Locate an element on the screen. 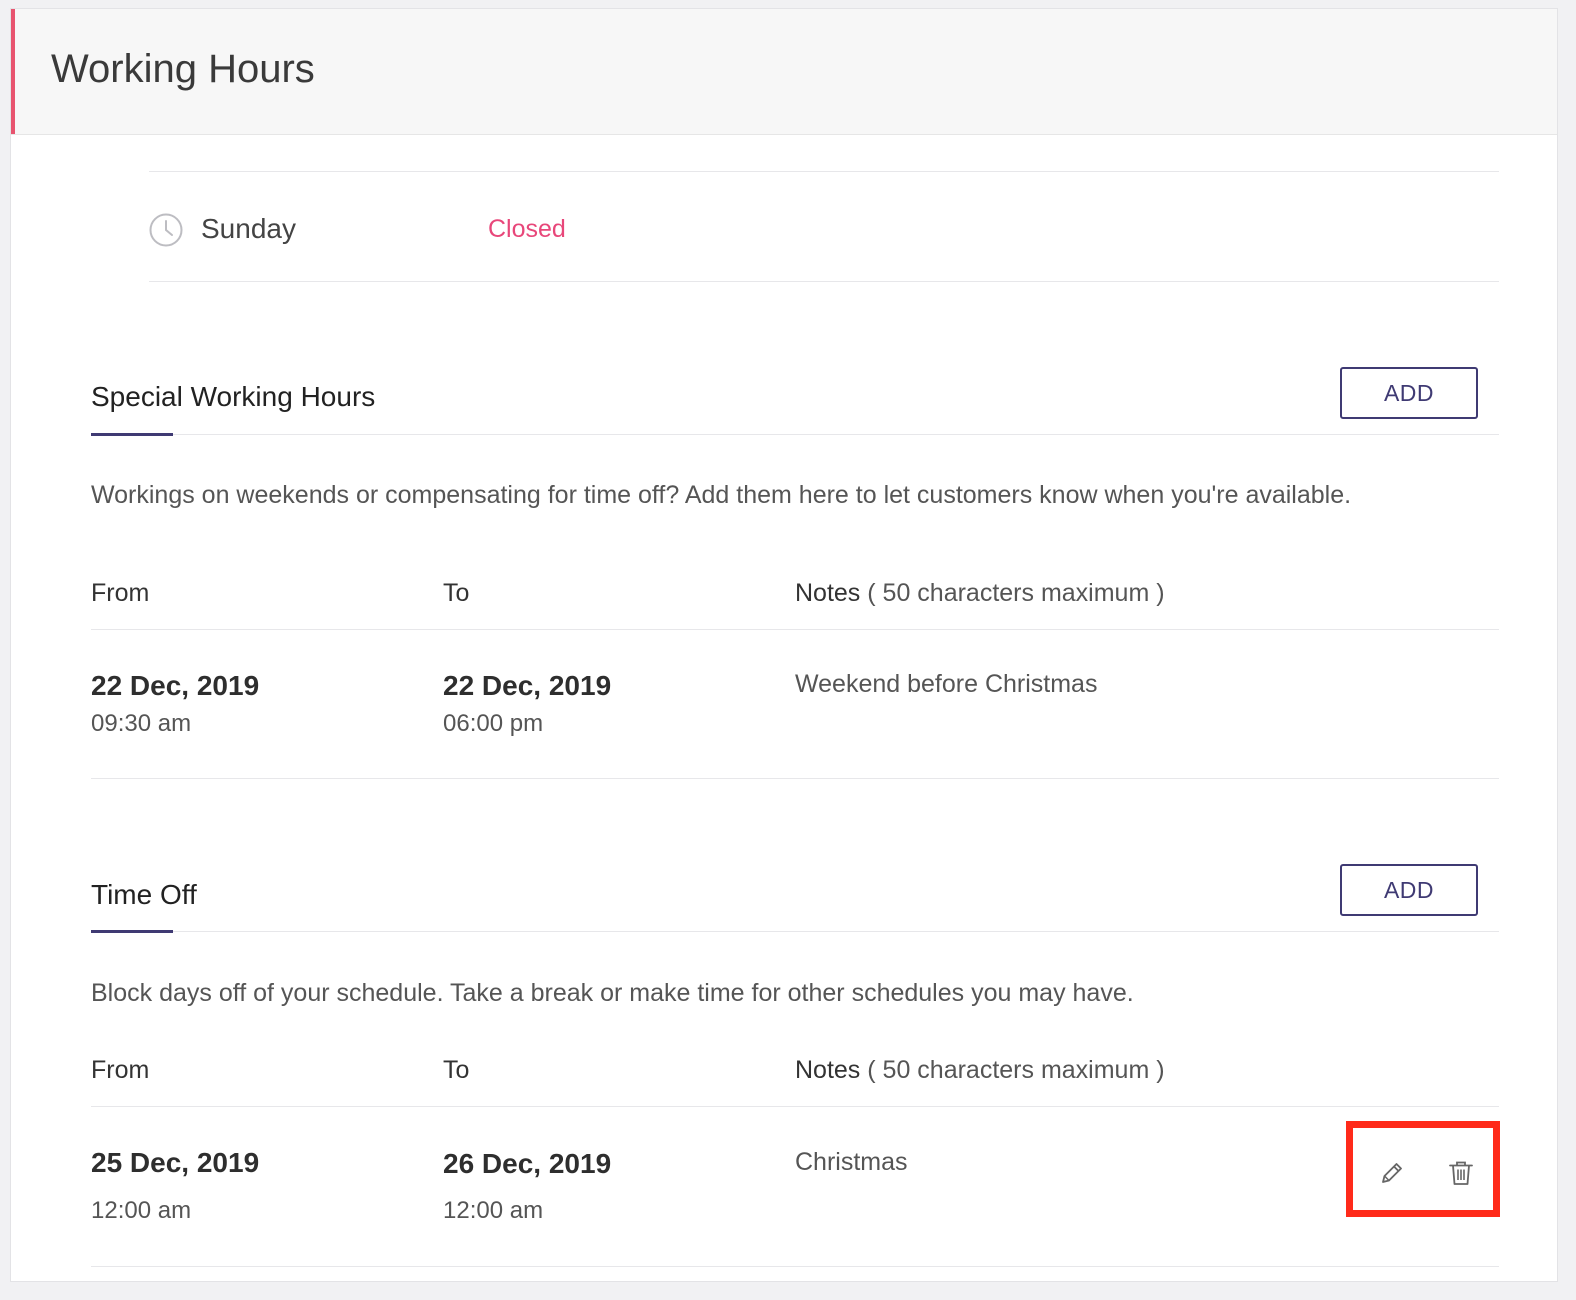  time-off-title: Time Off is located at coordinates (144, 894).